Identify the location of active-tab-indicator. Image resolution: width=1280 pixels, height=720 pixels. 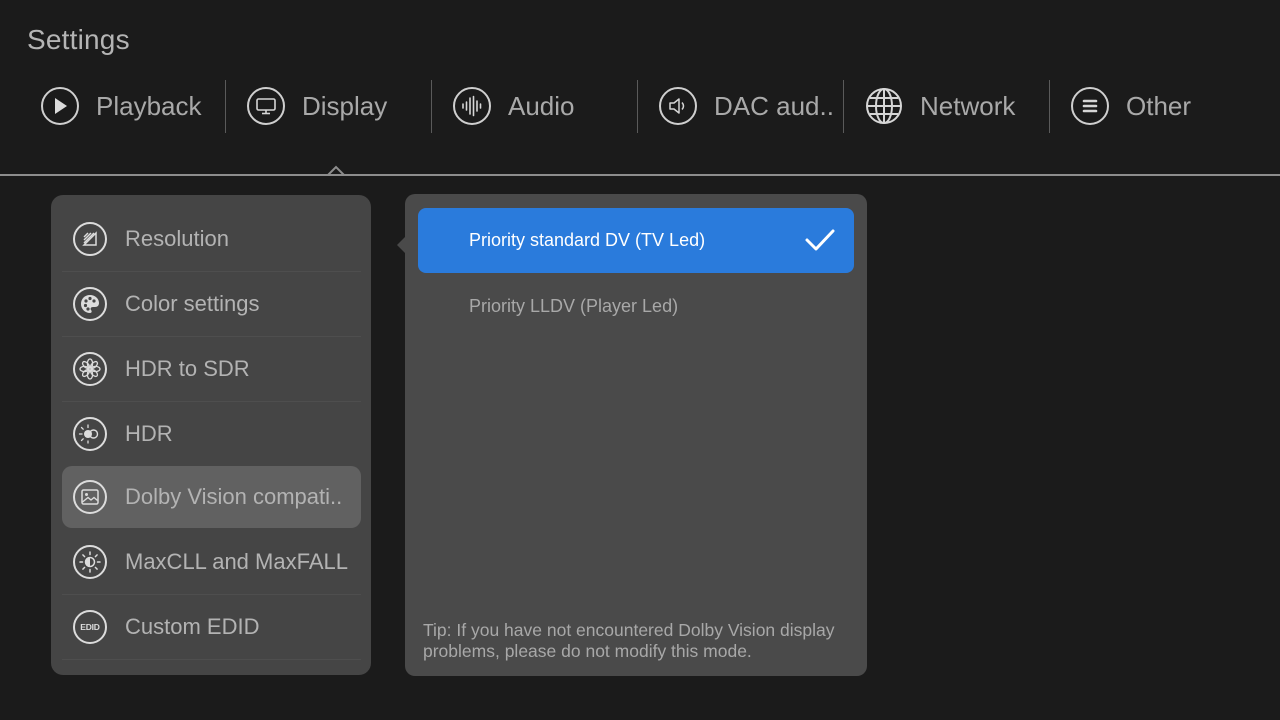
(336, 170).